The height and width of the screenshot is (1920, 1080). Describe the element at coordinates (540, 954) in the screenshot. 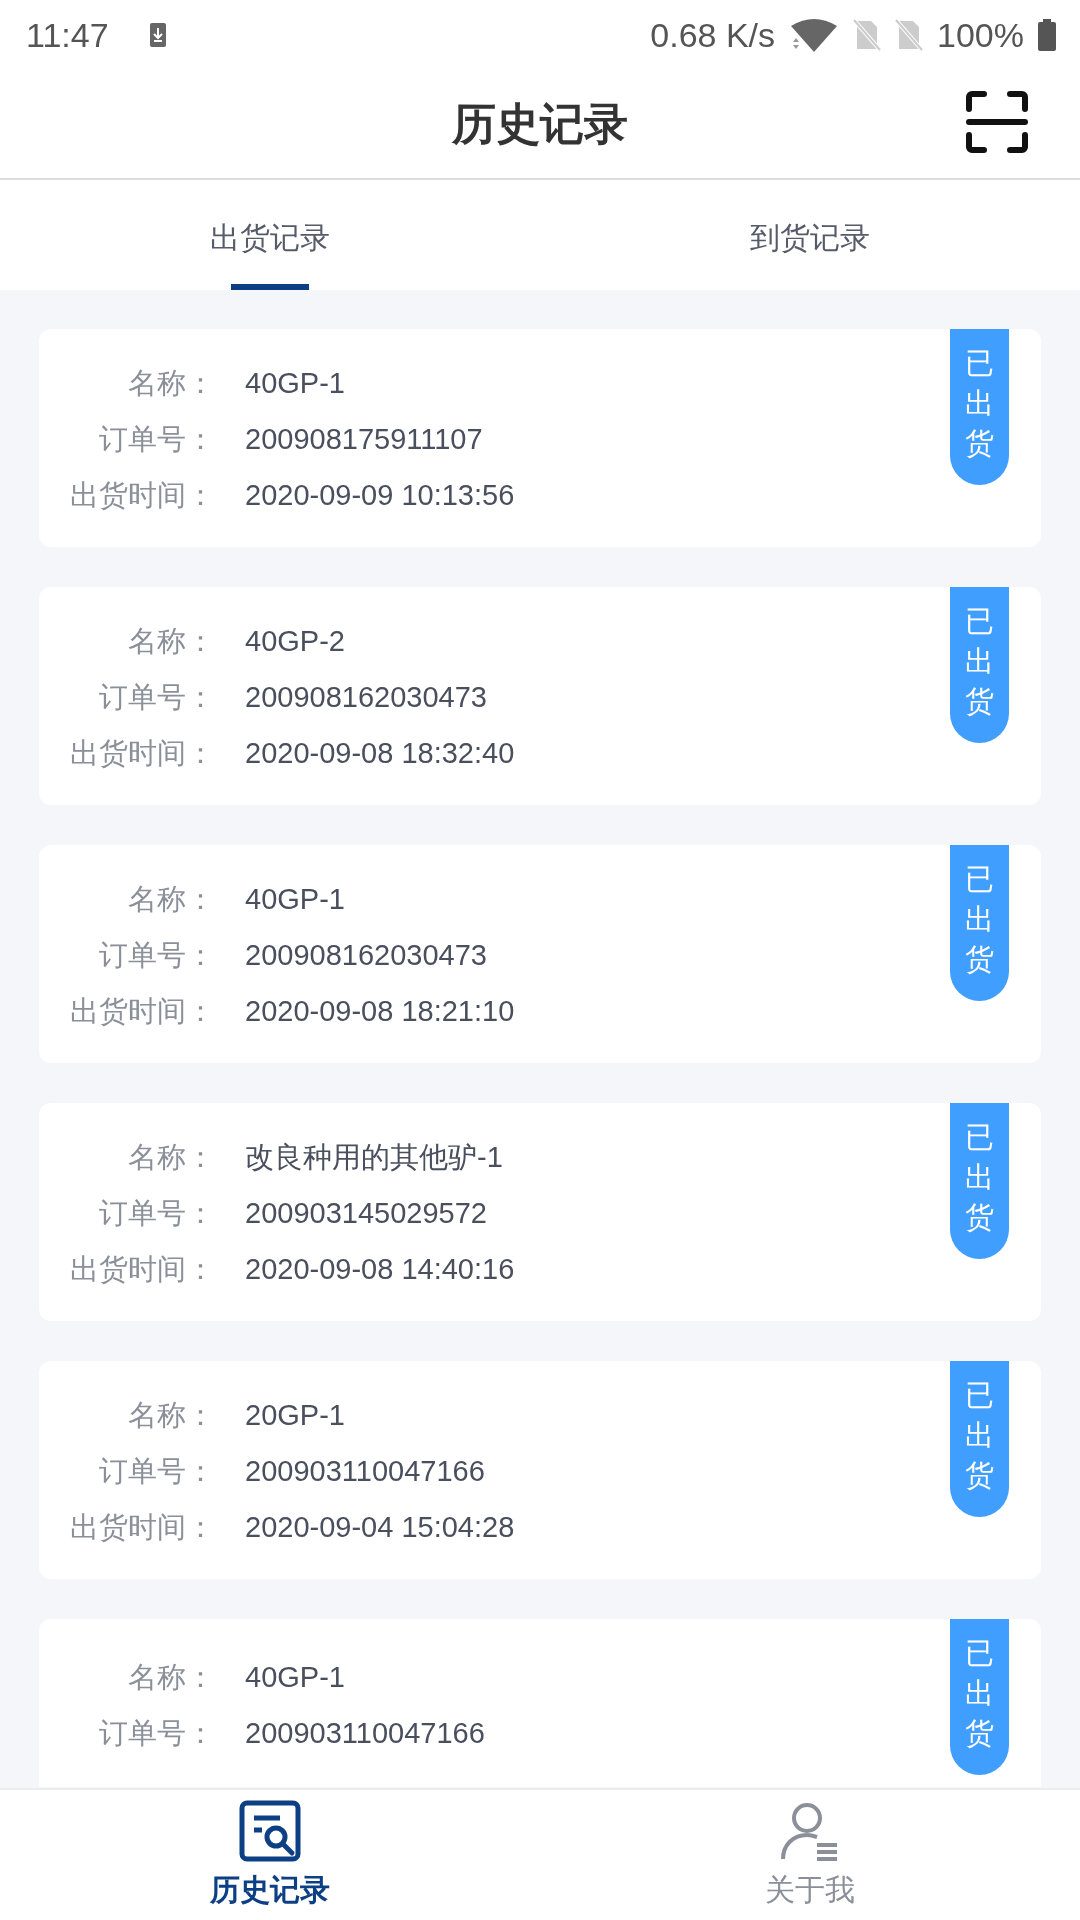

I see `record-card: 名称： 40GP-1 订单号： 200908162030473 出货时间： 2020-09-08 18:21:10 已出货` at that location.